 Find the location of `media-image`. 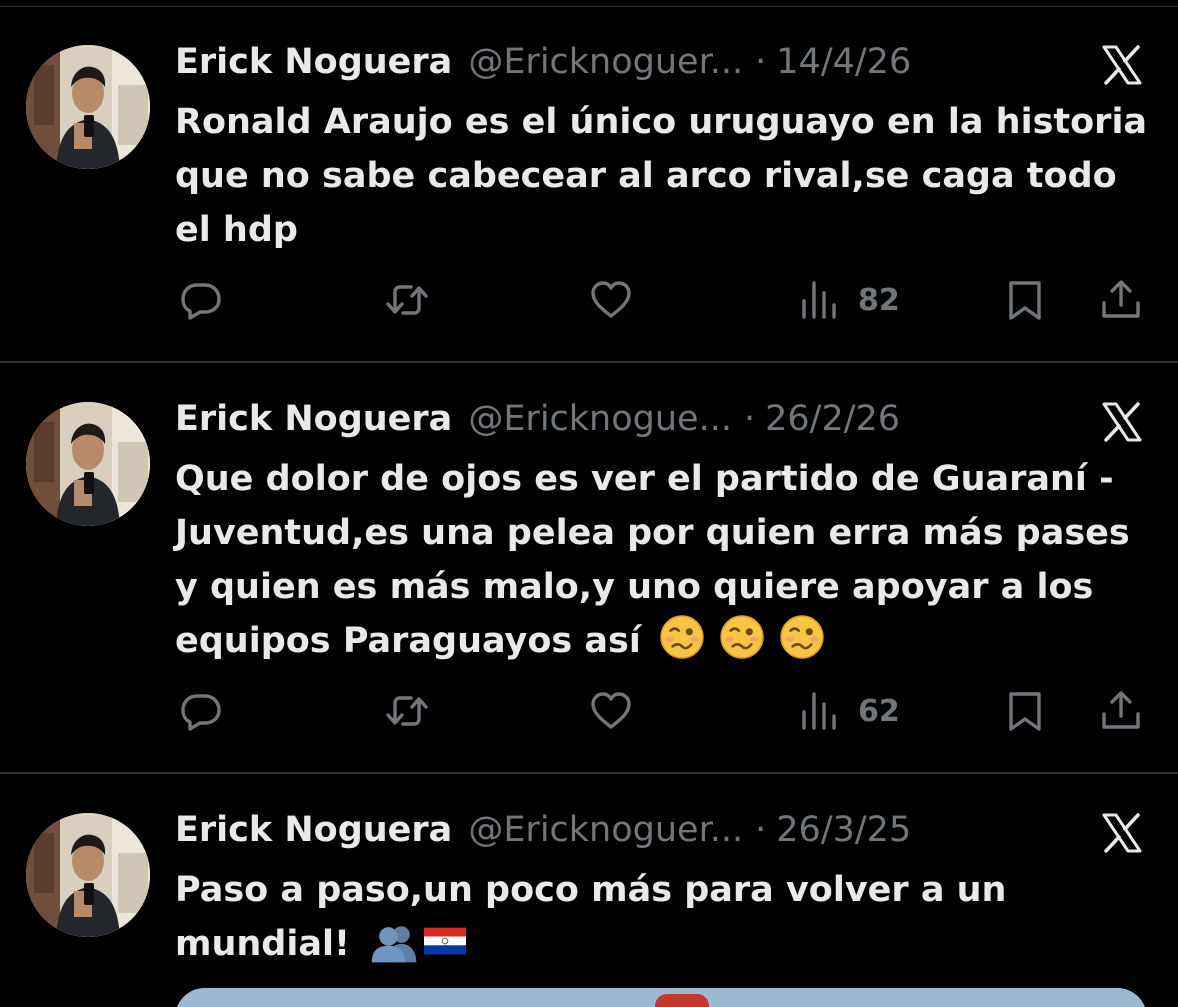

media-image is located at coordinates (661, 997).